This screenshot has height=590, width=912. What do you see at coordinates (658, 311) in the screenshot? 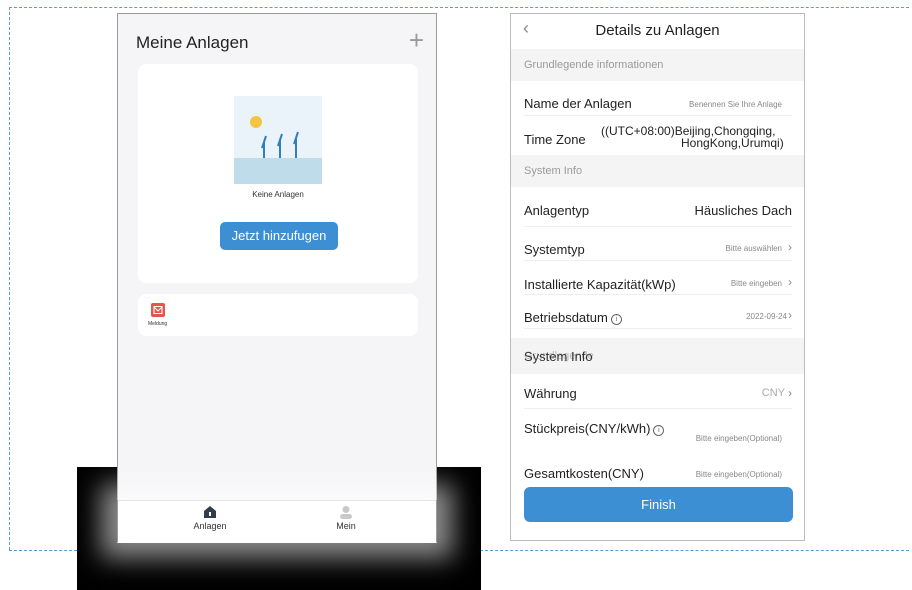
I see `operation-date-row: Betriebsdatum i 2022-09-24 ›` at bounding box center [658, 311].